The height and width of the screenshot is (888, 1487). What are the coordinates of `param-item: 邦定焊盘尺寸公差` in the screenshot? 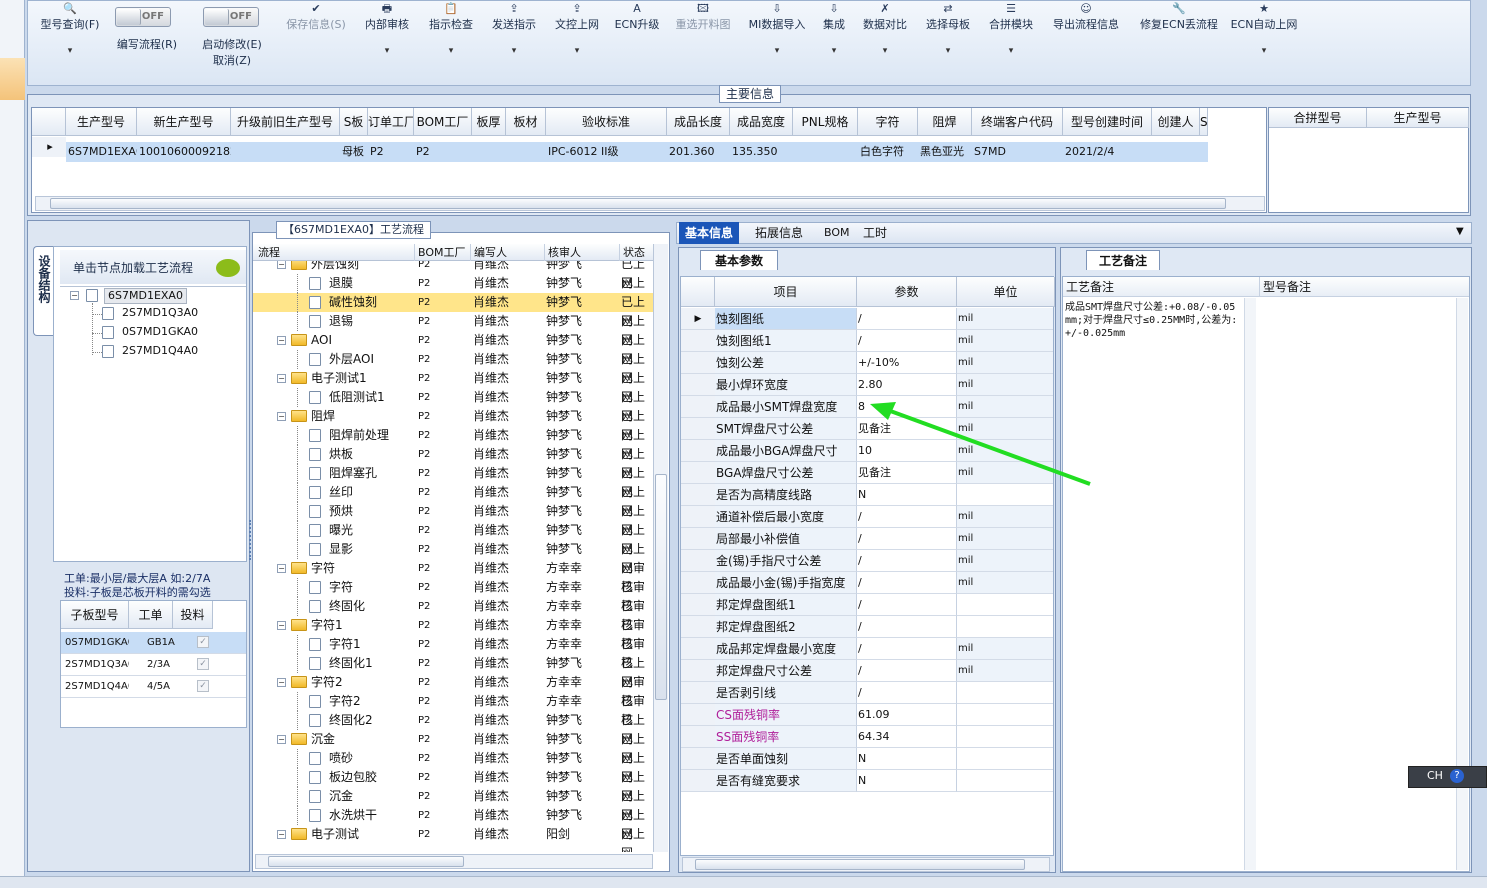 It's located at (786, 671).